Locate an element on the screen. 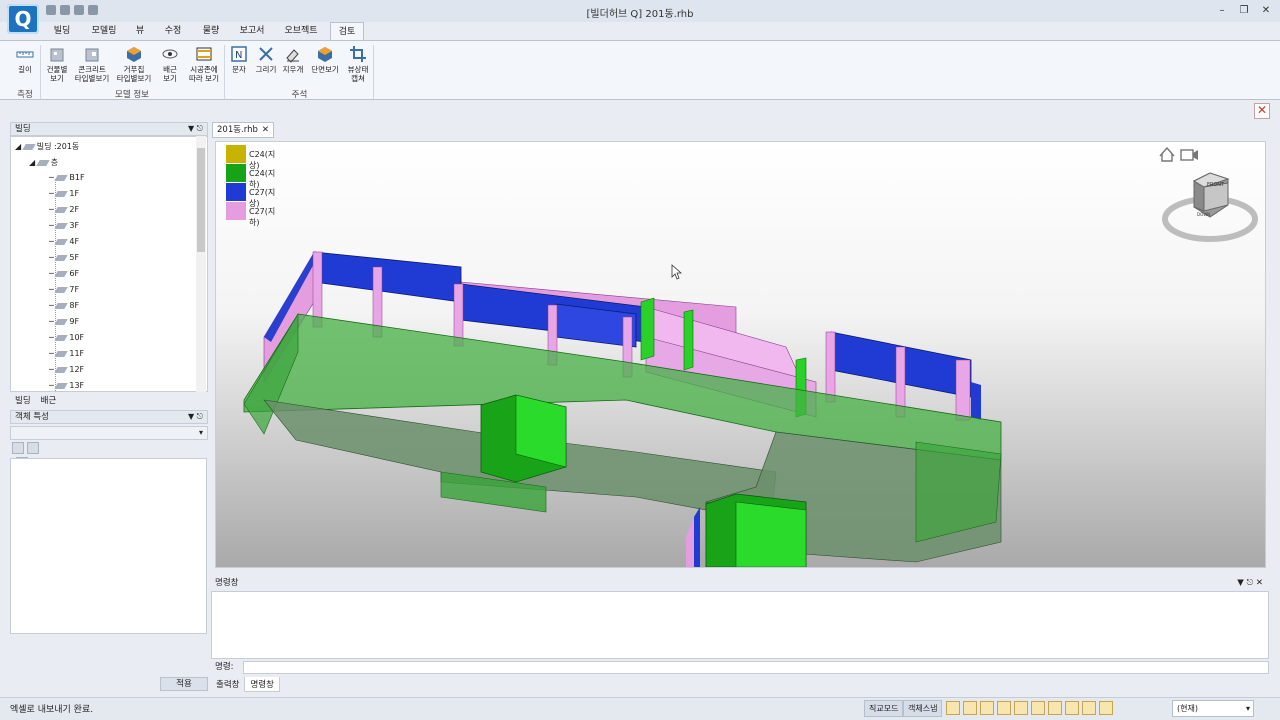 The image size is (1280, 720). tab-building: 빌딩 is located at coordinates (62, 31).